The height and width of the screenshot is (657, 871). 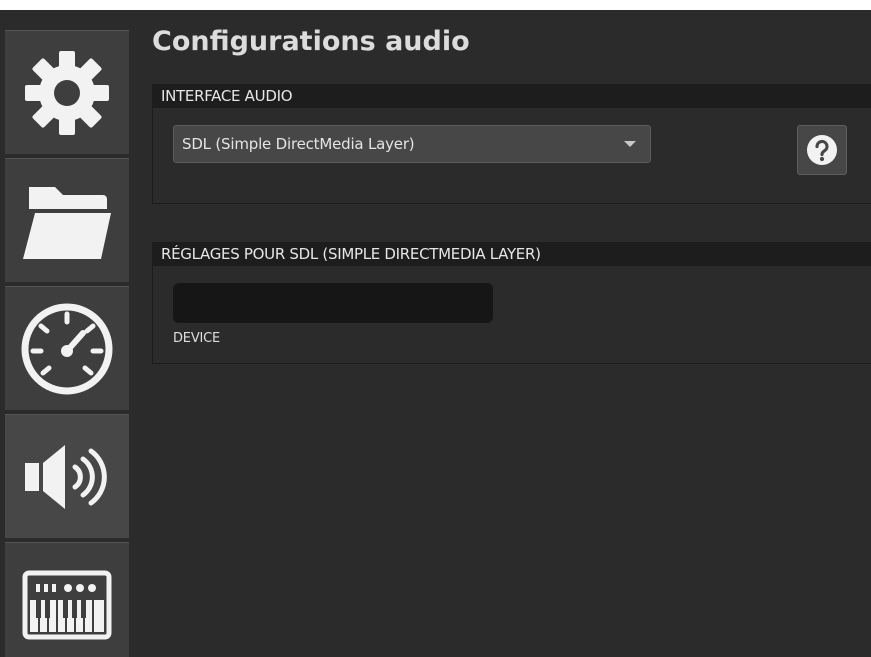 I want to click on sidebar, so click(x=65, y=333).